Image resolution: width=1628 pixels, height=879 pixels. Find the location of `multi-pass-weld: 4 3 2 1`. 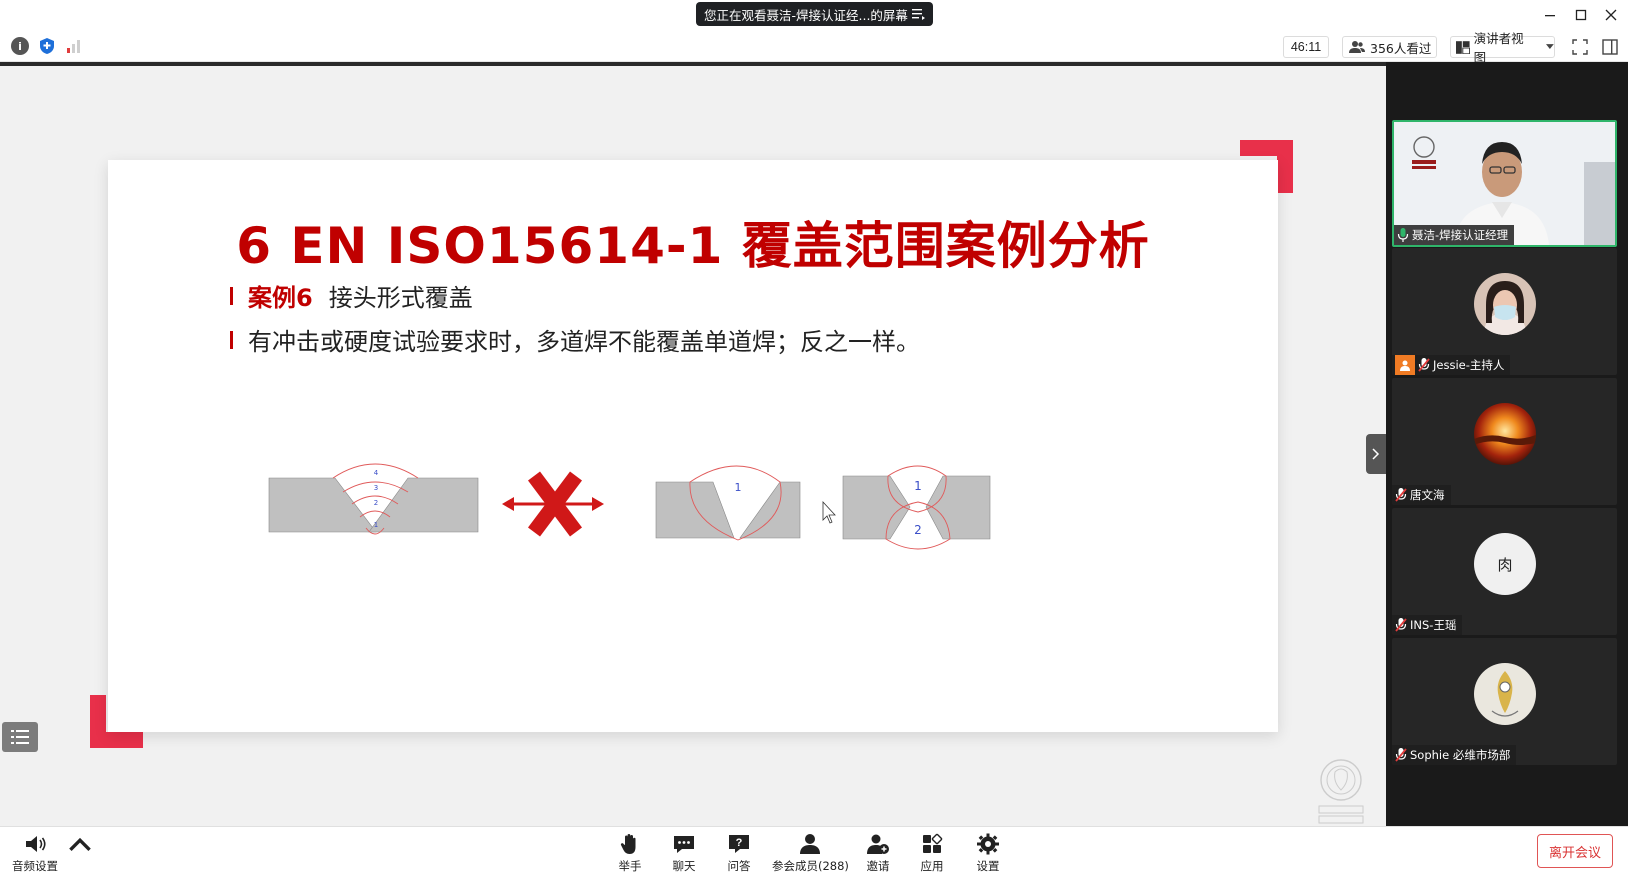

multi-pass-weld: 4 3 2 1 is located at coordinates (373, 499).